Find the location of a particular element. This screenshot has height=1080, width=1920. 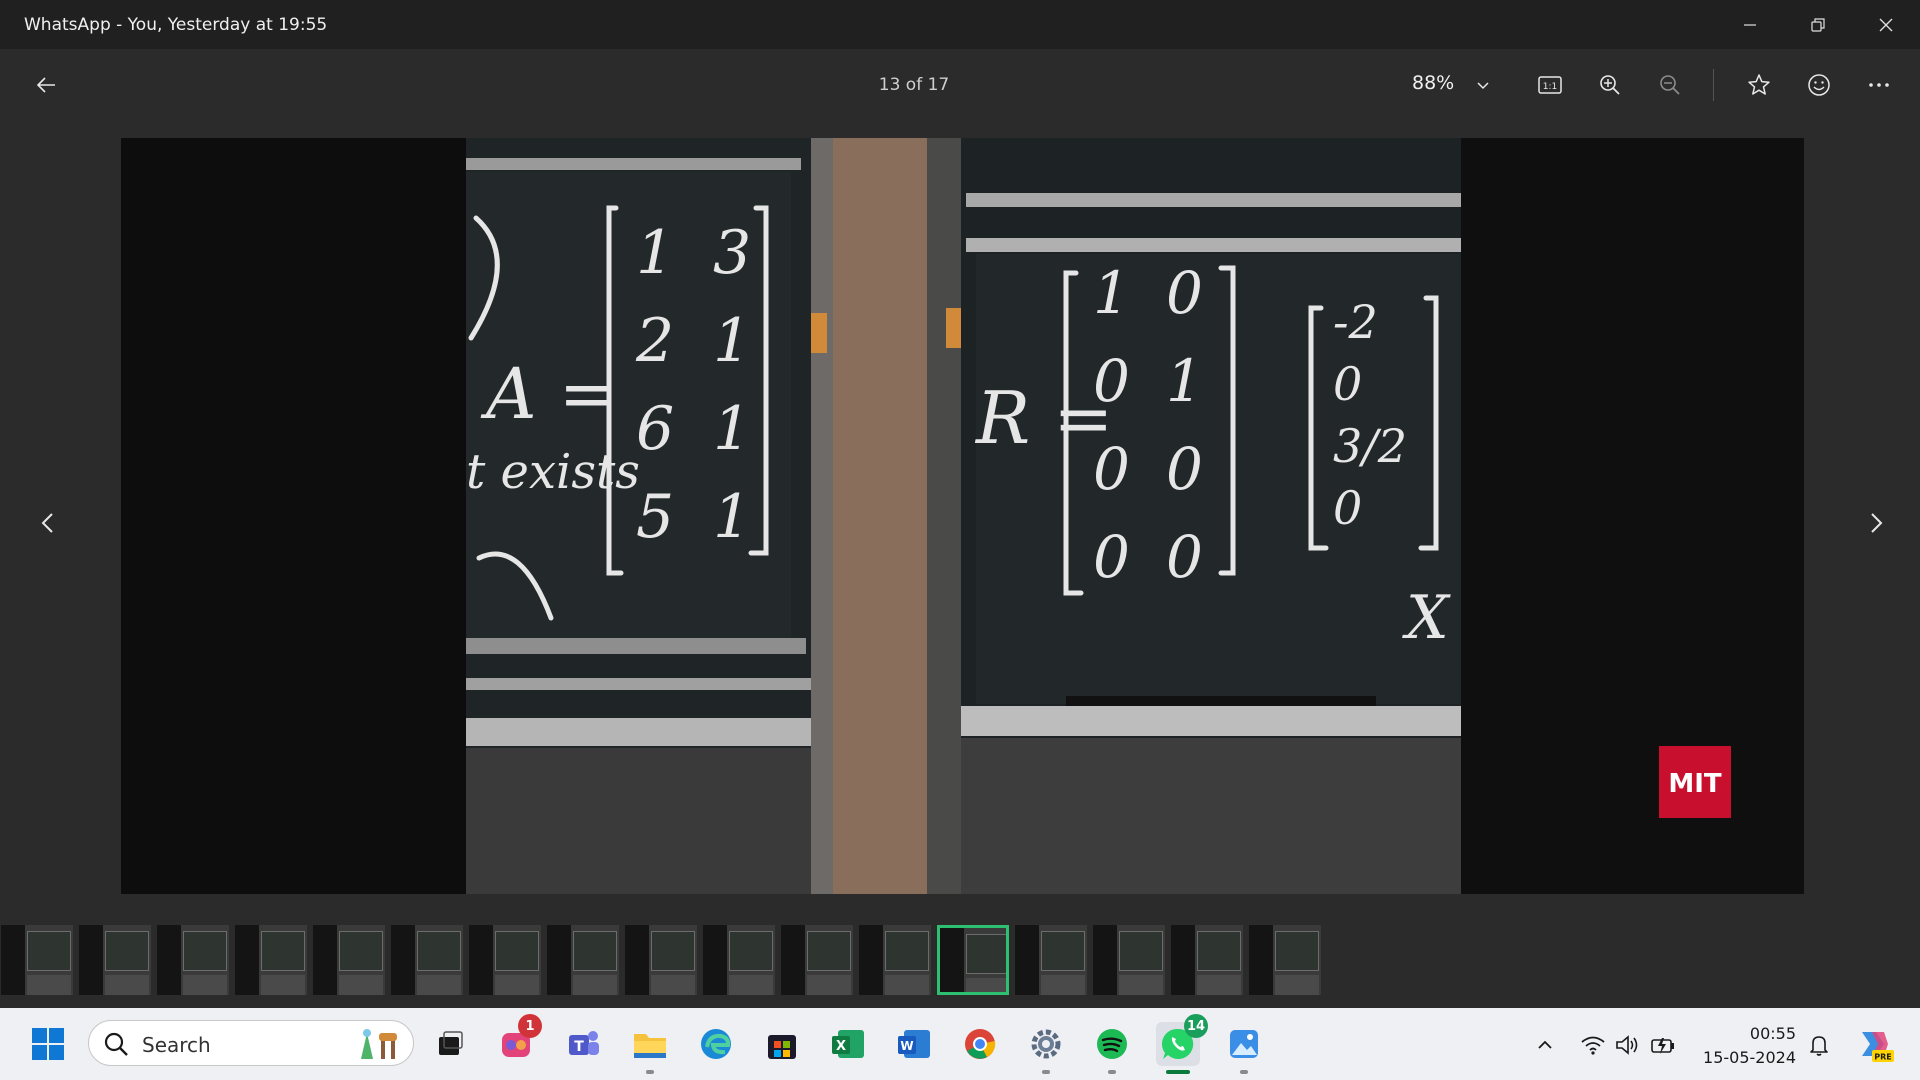

actual-size-button: 1:1 is located at coordinates (1550, 85).